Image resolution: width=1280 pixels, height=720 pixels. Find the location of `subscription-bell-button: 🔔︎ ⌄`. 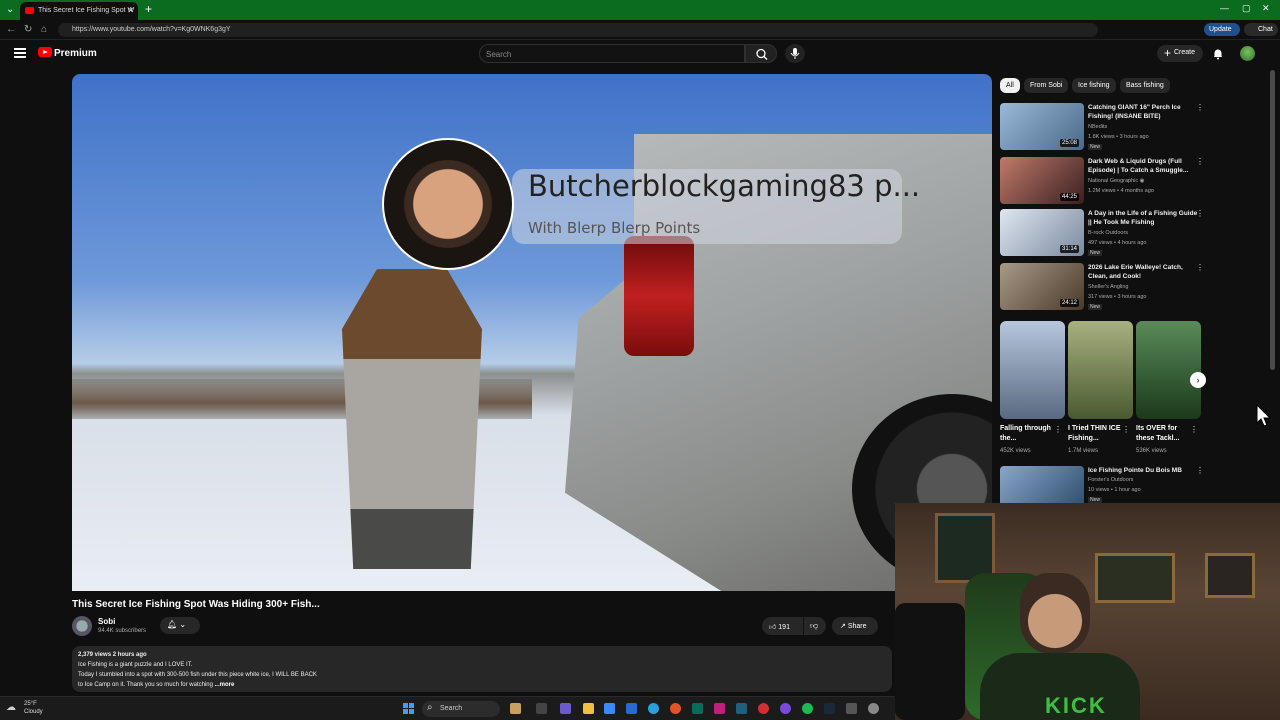

subscription-bell-button: 🔔︎ ⌄ is located at coordinates (180, 625).